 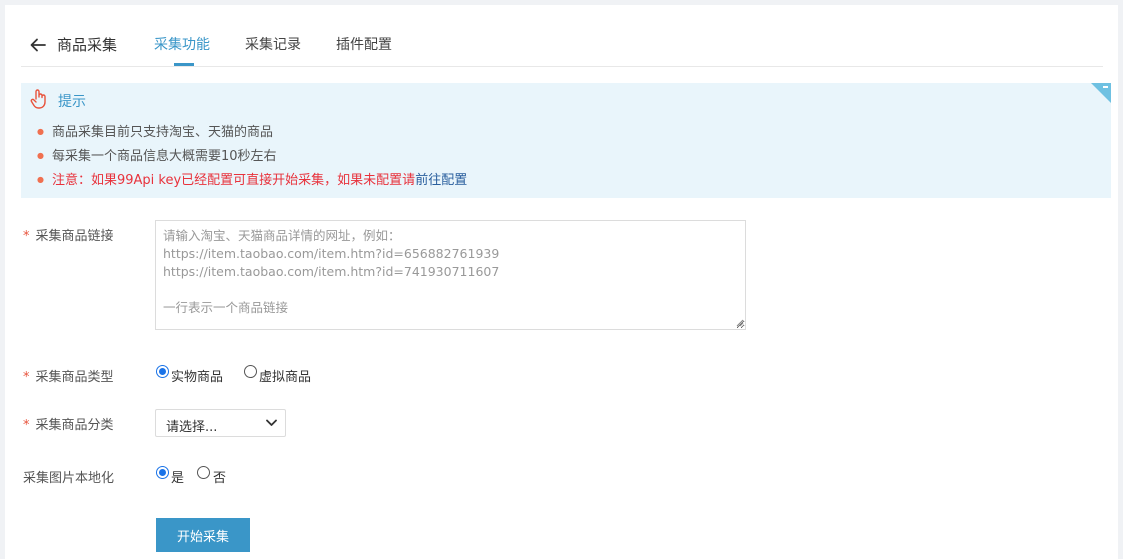 I want to click on hand-pointer-icon, so click(x=38, y=99).